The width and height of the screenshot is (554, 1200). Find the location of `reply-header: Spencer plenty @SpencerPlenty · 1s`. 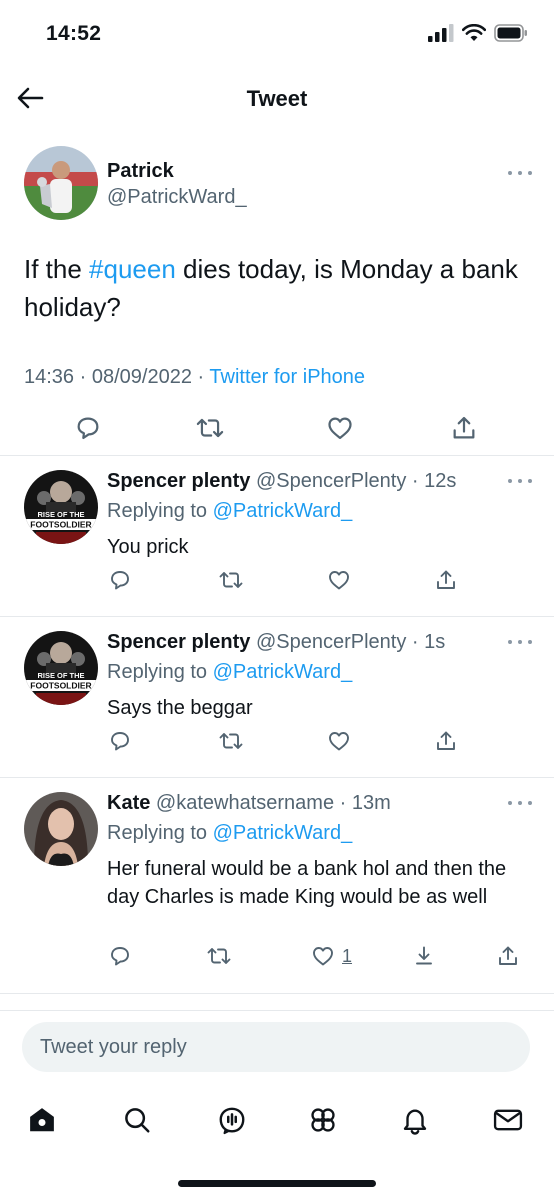

reply-header: Spencer plenty @SpencerPlenty · 1s is located at coordinates (276, 642).